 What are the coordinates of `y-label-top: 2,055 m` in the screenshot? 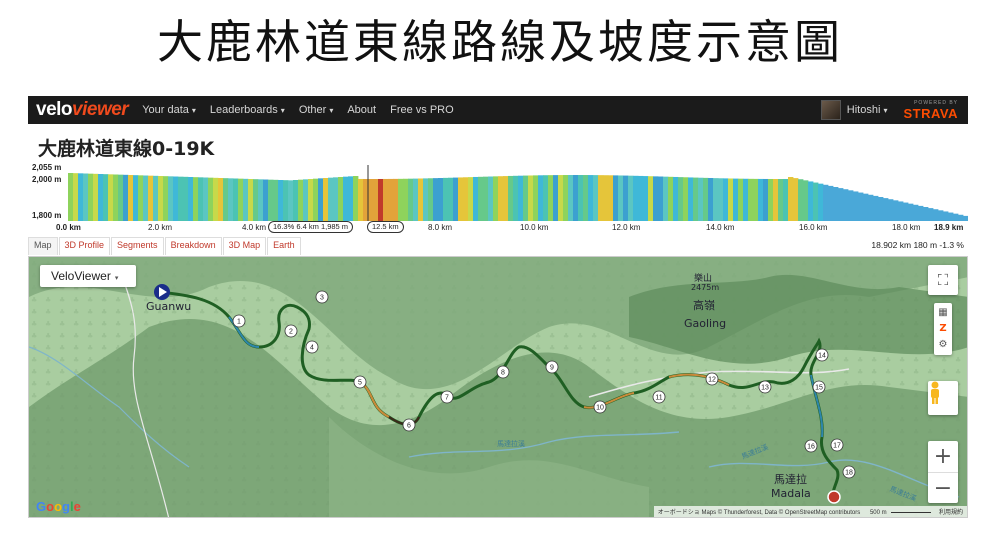 It's located at (47, 167).